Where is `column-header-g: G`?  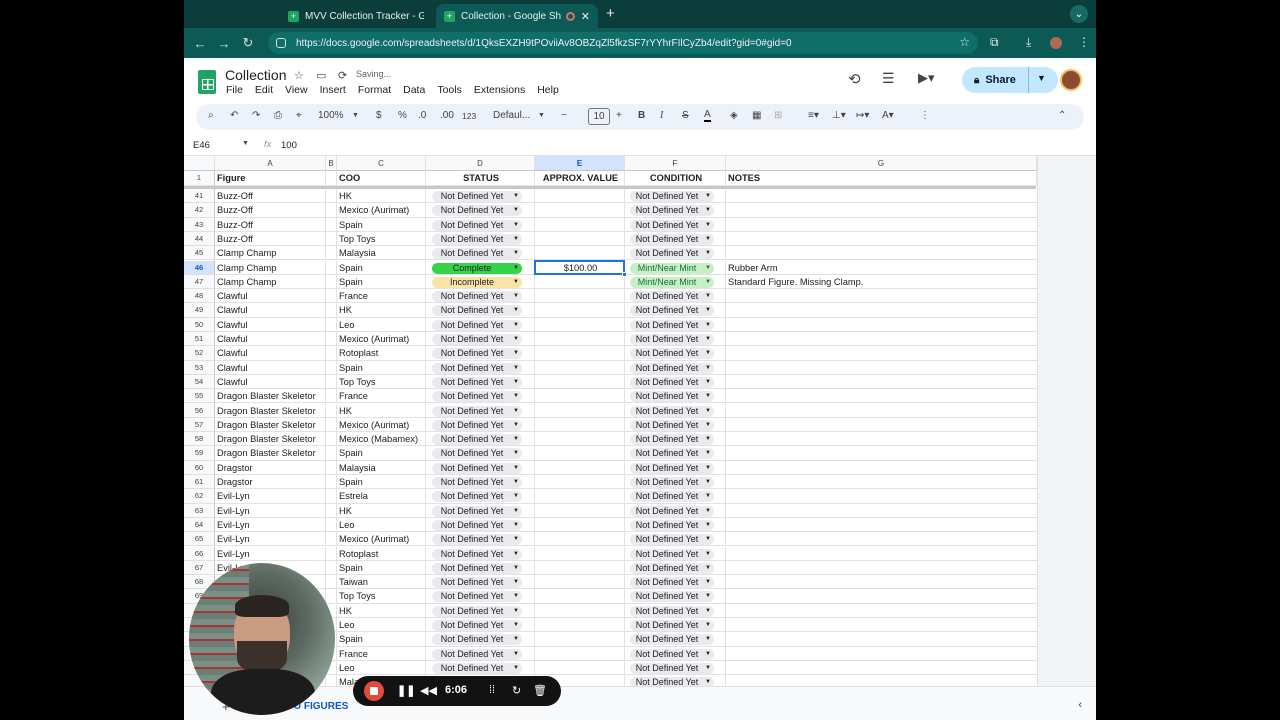
column-header-g: G is located at coordinates (881, 163).